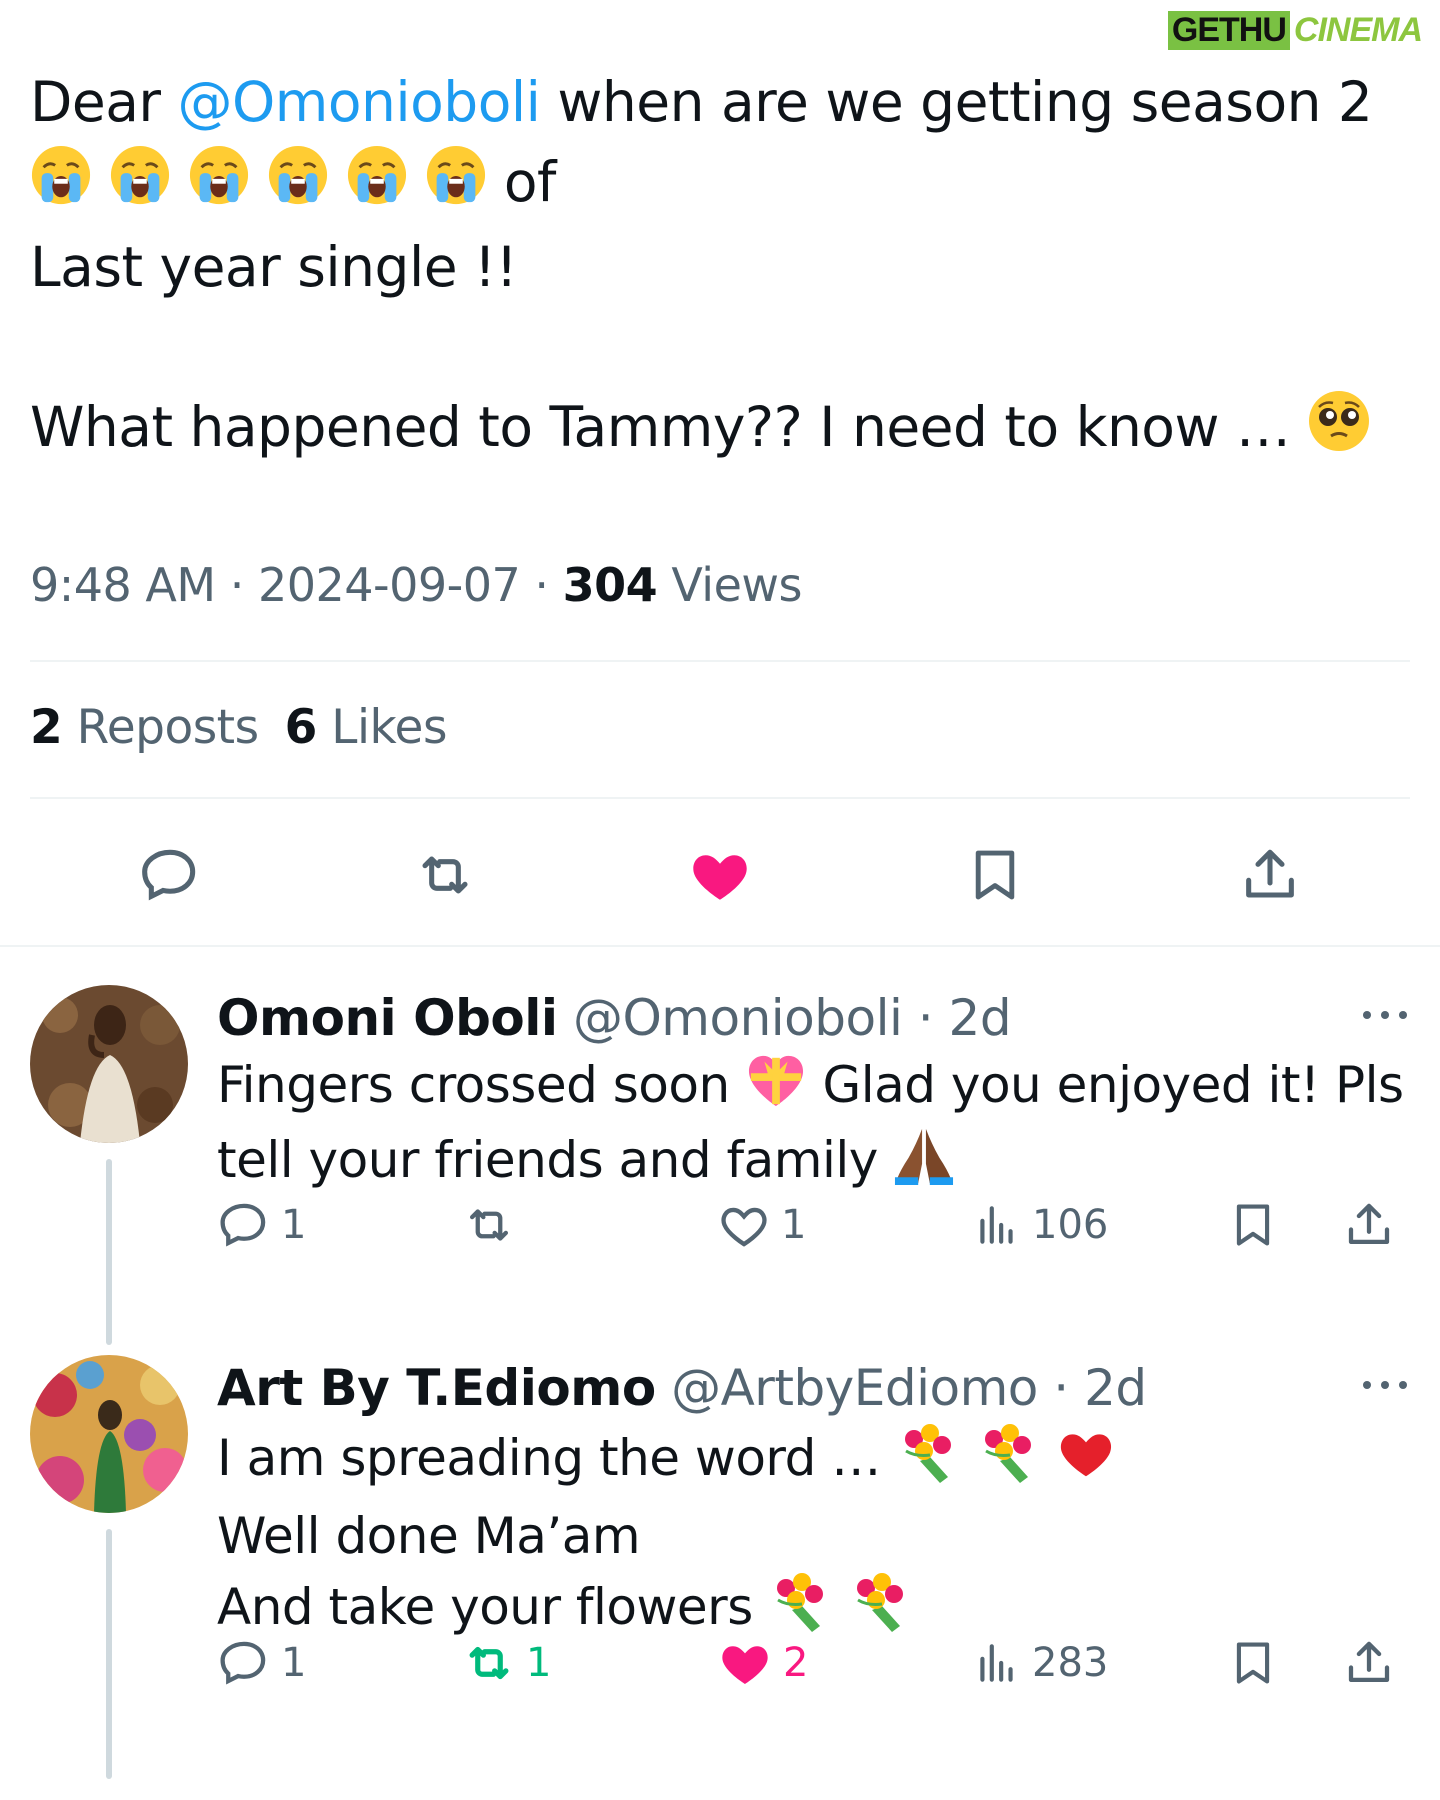  I want to click on likes-count: 6, so click(301, 727).